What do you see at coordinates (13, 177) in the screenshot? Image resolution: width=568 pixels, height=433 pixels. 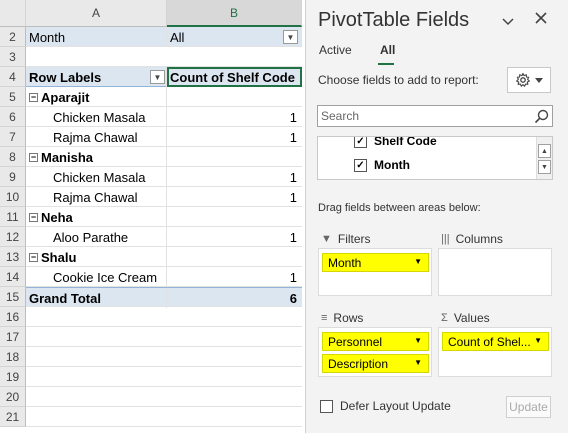 I see `row-number: 9` at bounding box center [13, 177].